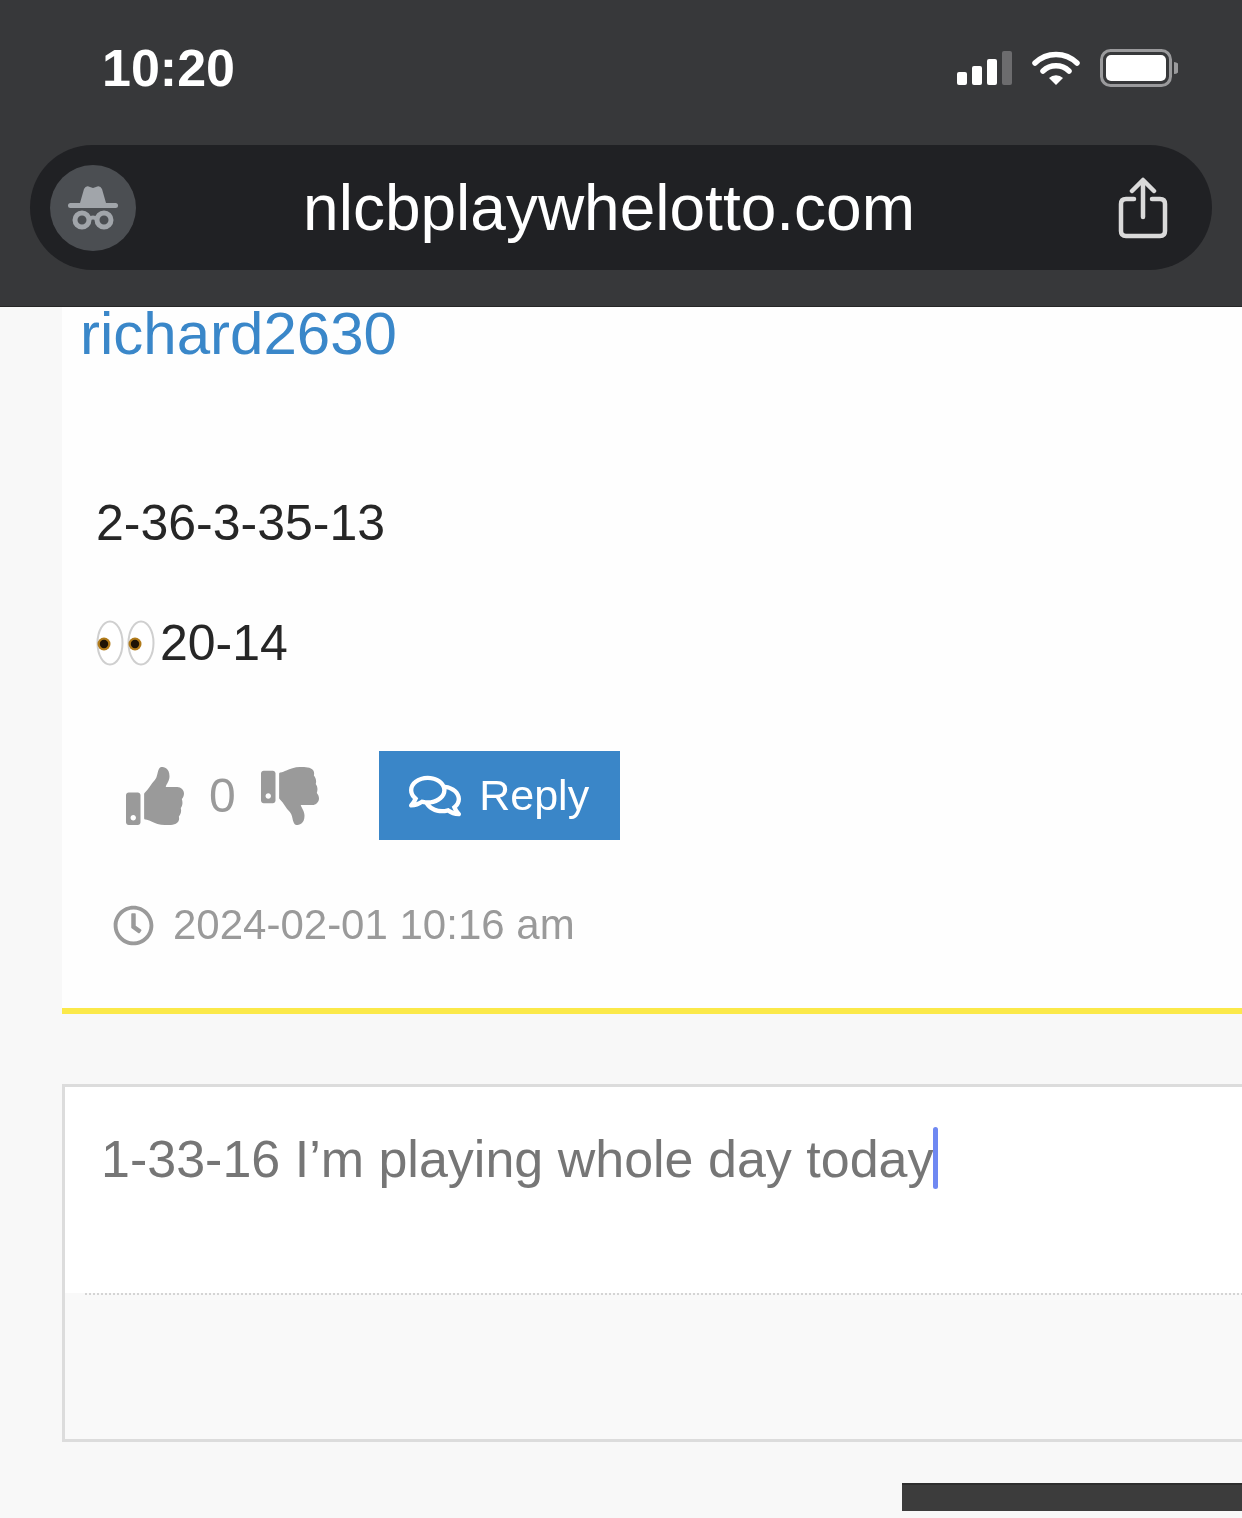  I want to click on battery-icon, so click(1139, 67).